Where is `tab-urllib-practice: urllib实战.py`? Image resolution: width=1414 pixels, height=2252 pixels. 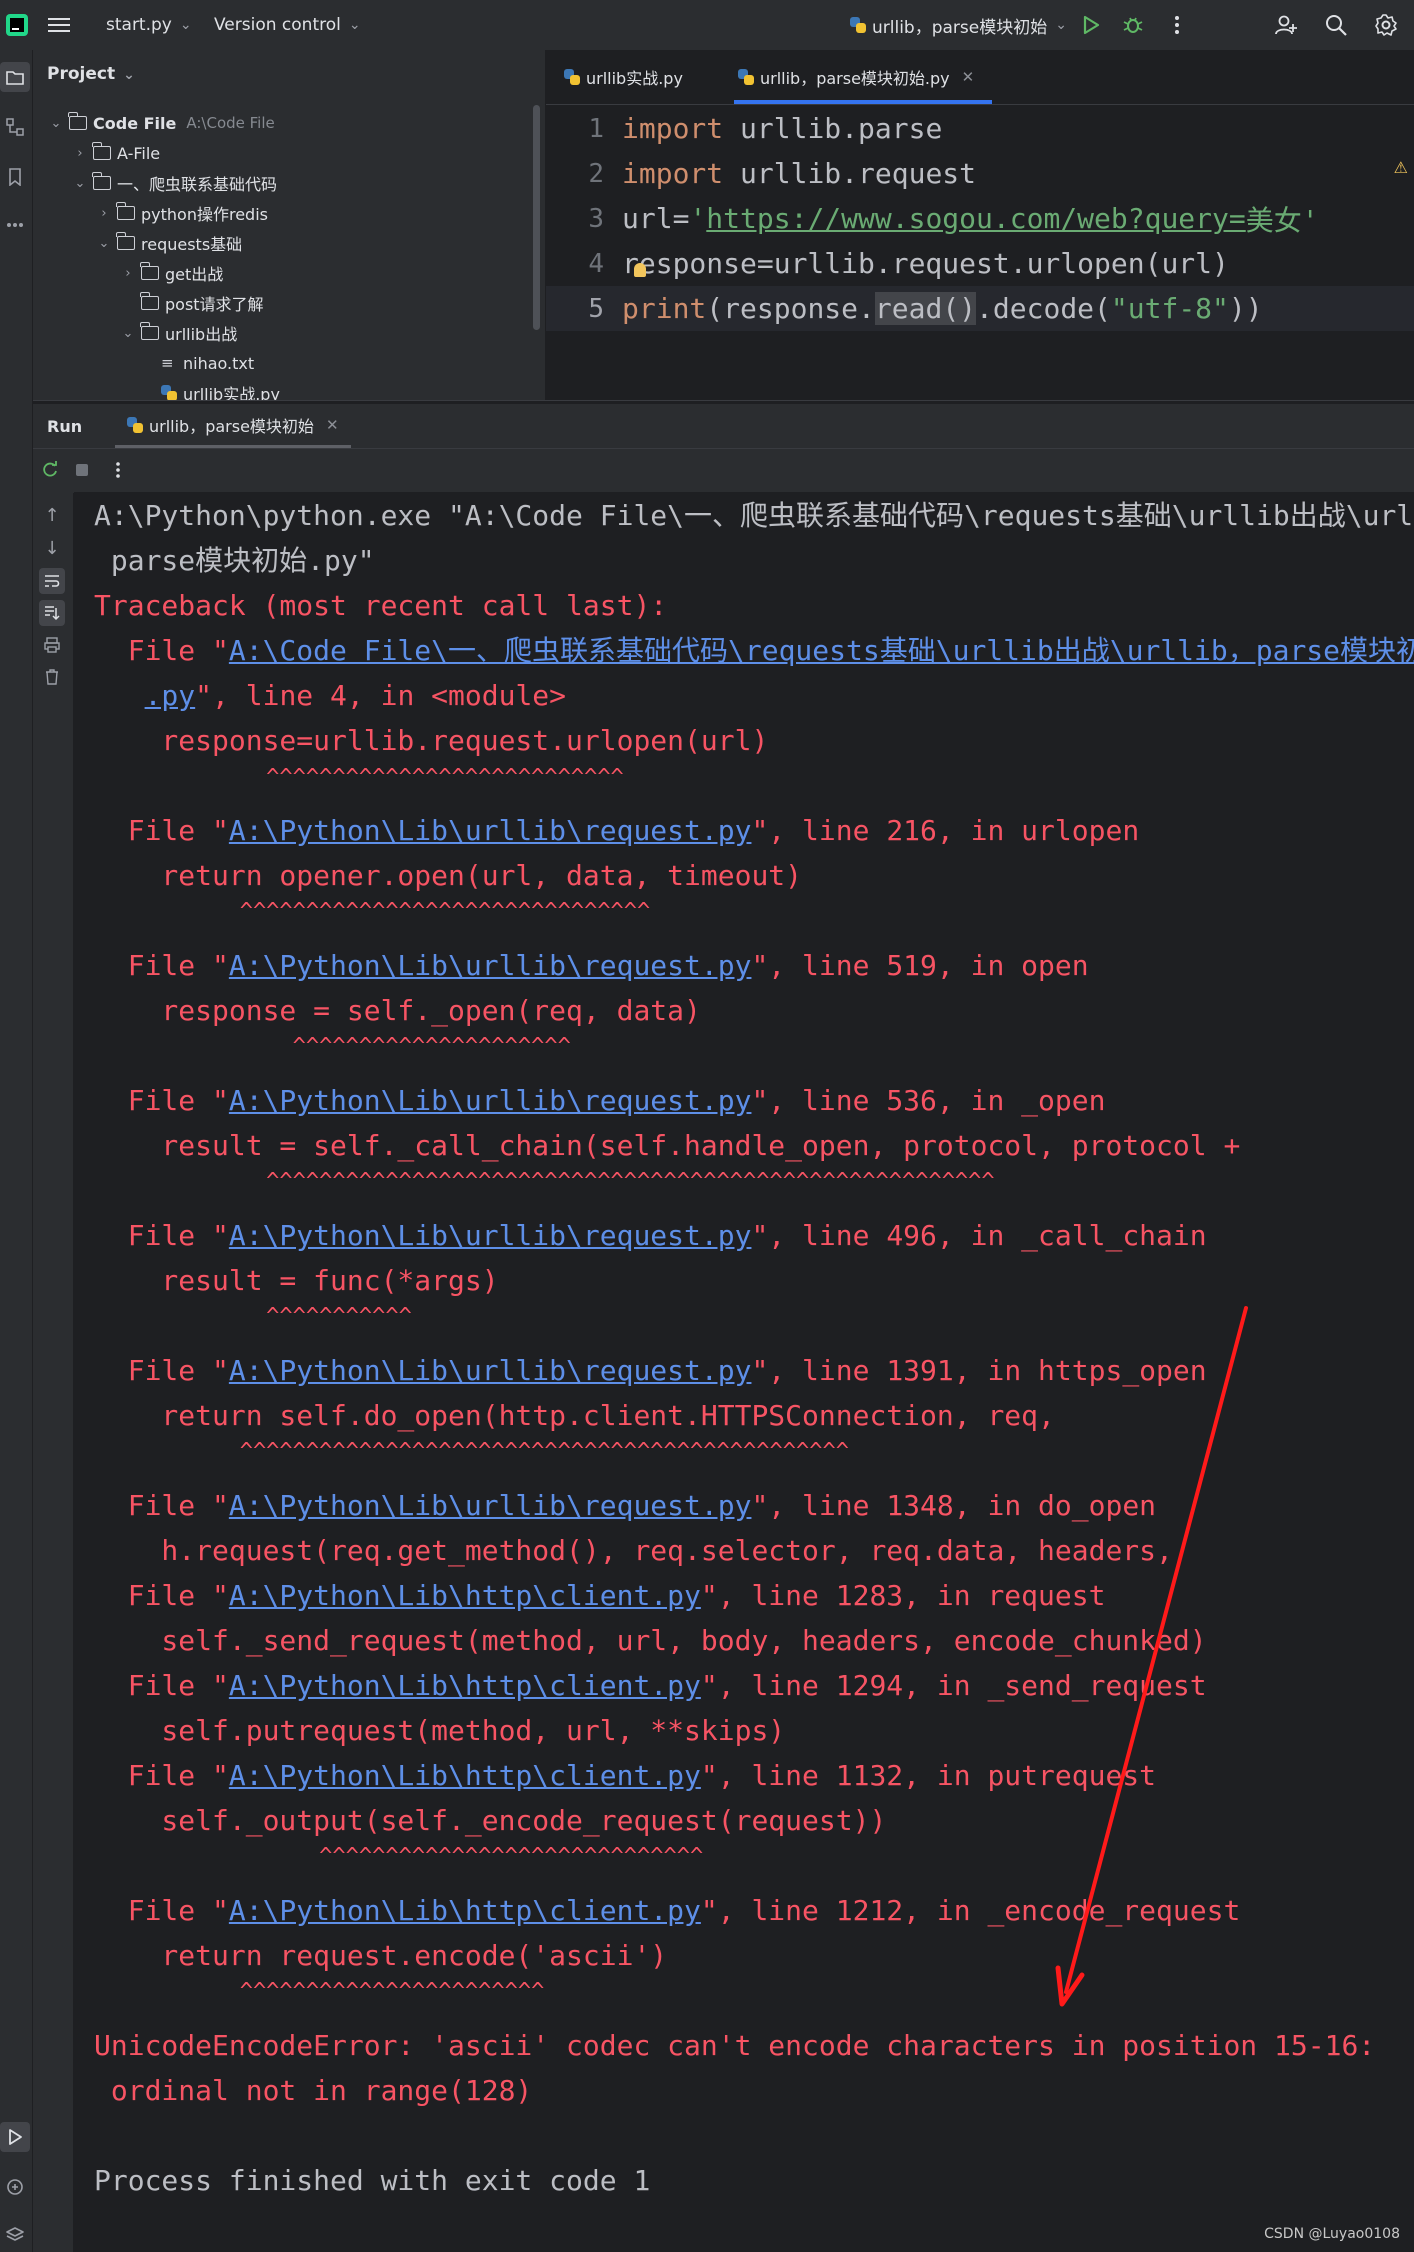
tab-urllib-practice: urllib实战.py is located at coordinates (623, 77).